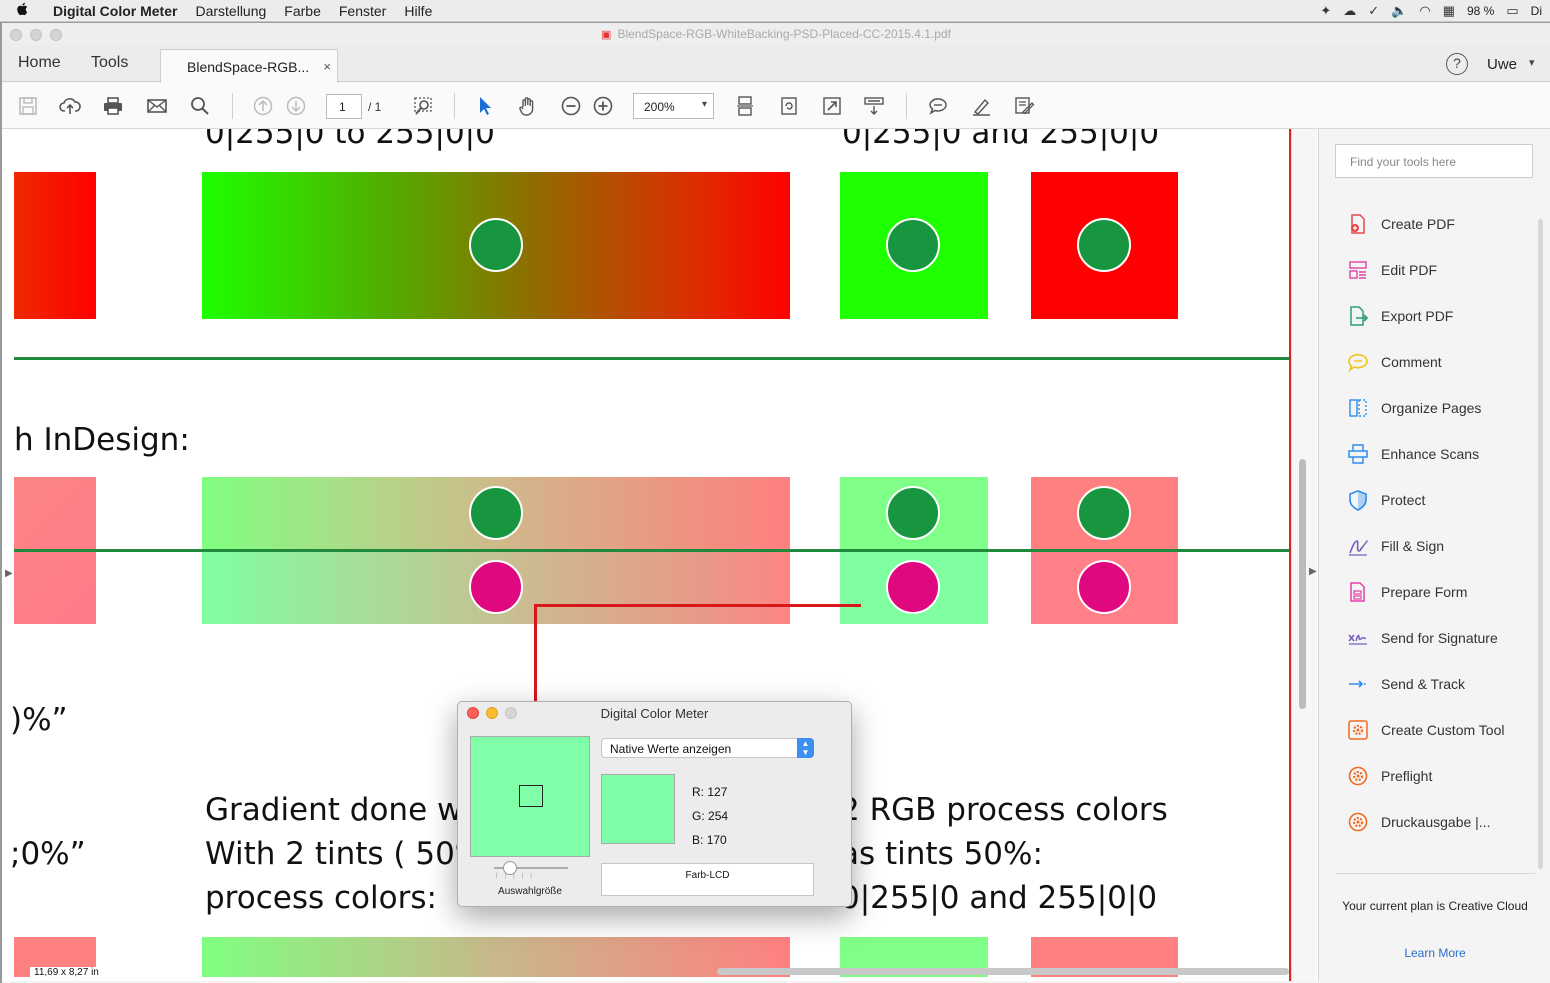 This screenshot has width=1550, height=983. What do you see at coordinates (39, 63) in the screenshot?
I see `tab-home: Home` at bounding box center [39, 63].